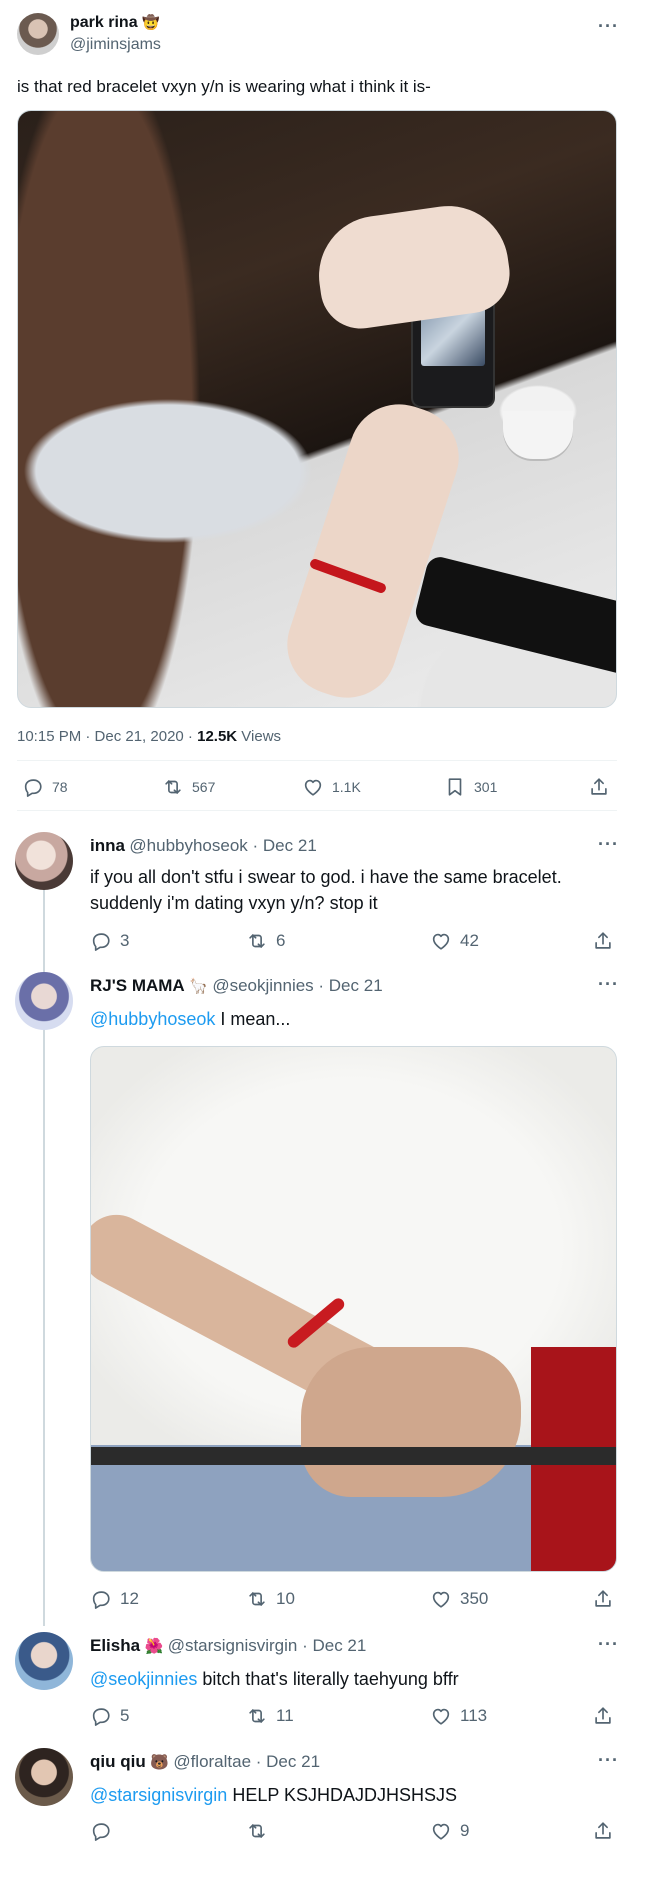 The height and width of the screenshot is (1886, 646). Describe the element at coordinates (281, 940) in the screenshot. I see `retweet-count: 6` at that location.